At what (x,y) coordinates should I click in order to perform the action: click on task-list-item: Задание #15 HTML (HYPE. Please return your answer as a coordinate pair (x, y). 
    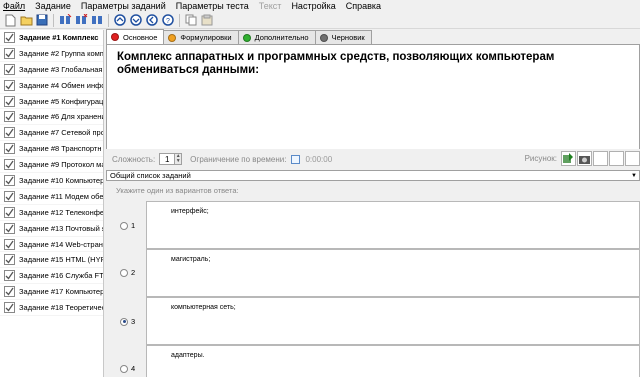
    Looking at the image, I should click on (51, 260).